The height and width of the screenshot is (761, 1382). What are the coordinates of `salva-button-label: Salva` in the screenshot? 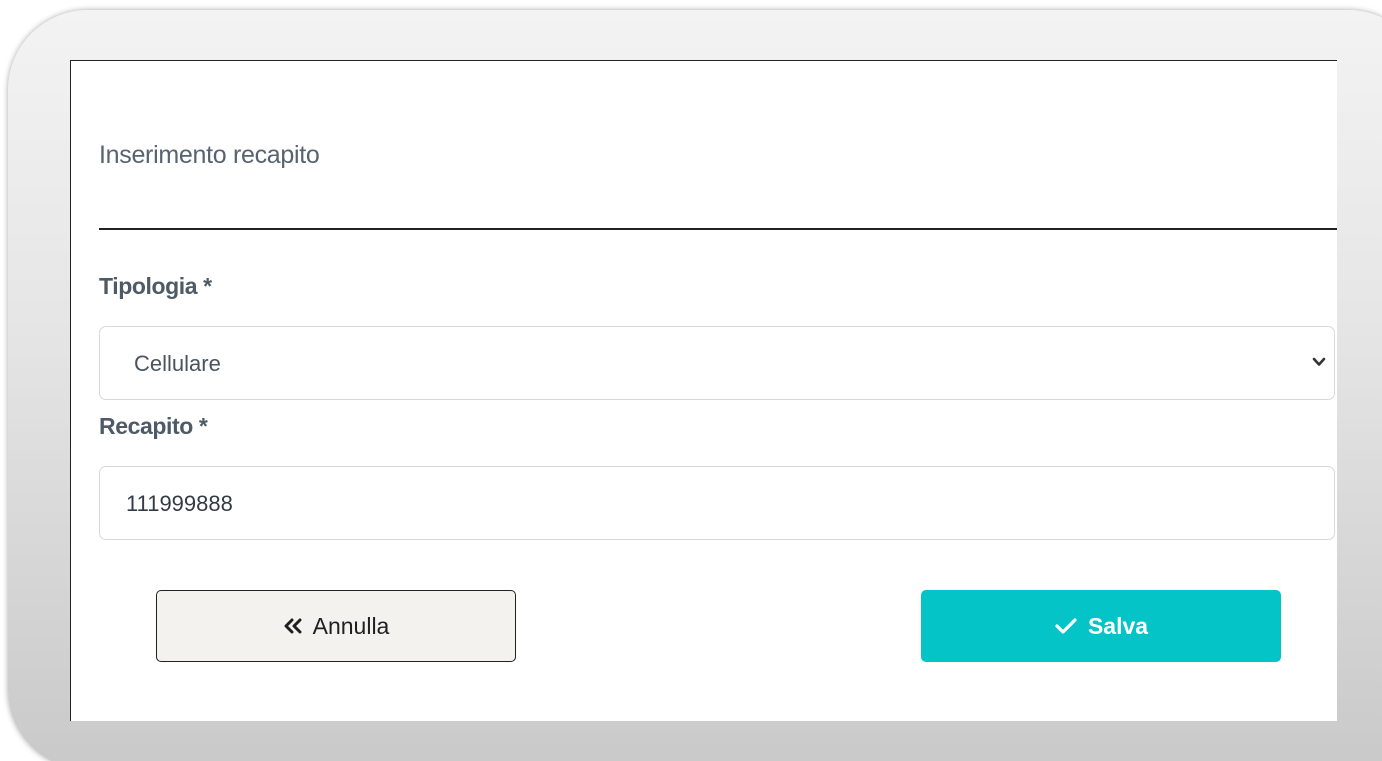 It's located at (1118, 625).